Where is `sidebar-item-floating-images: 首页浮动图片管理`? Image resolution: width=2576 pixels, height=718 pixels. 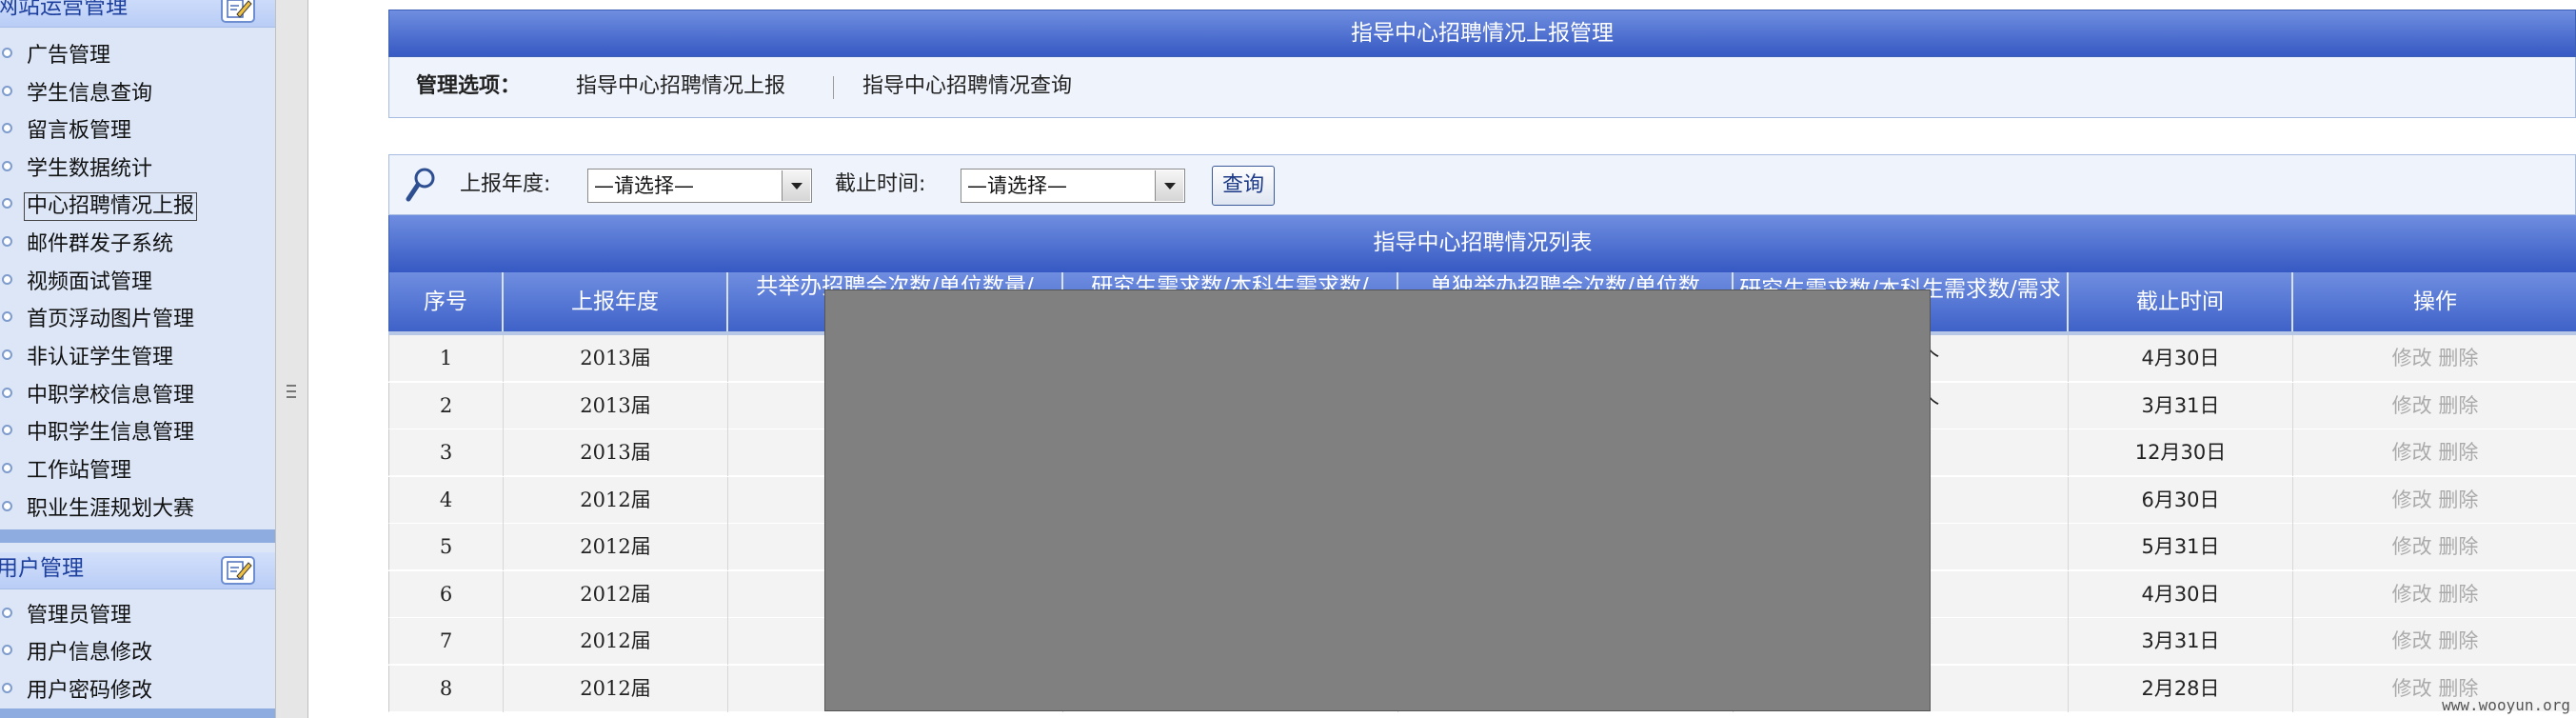
sidebar-item-floating-images: 首页浮动图片管理 is located at coordinates (137, 320).